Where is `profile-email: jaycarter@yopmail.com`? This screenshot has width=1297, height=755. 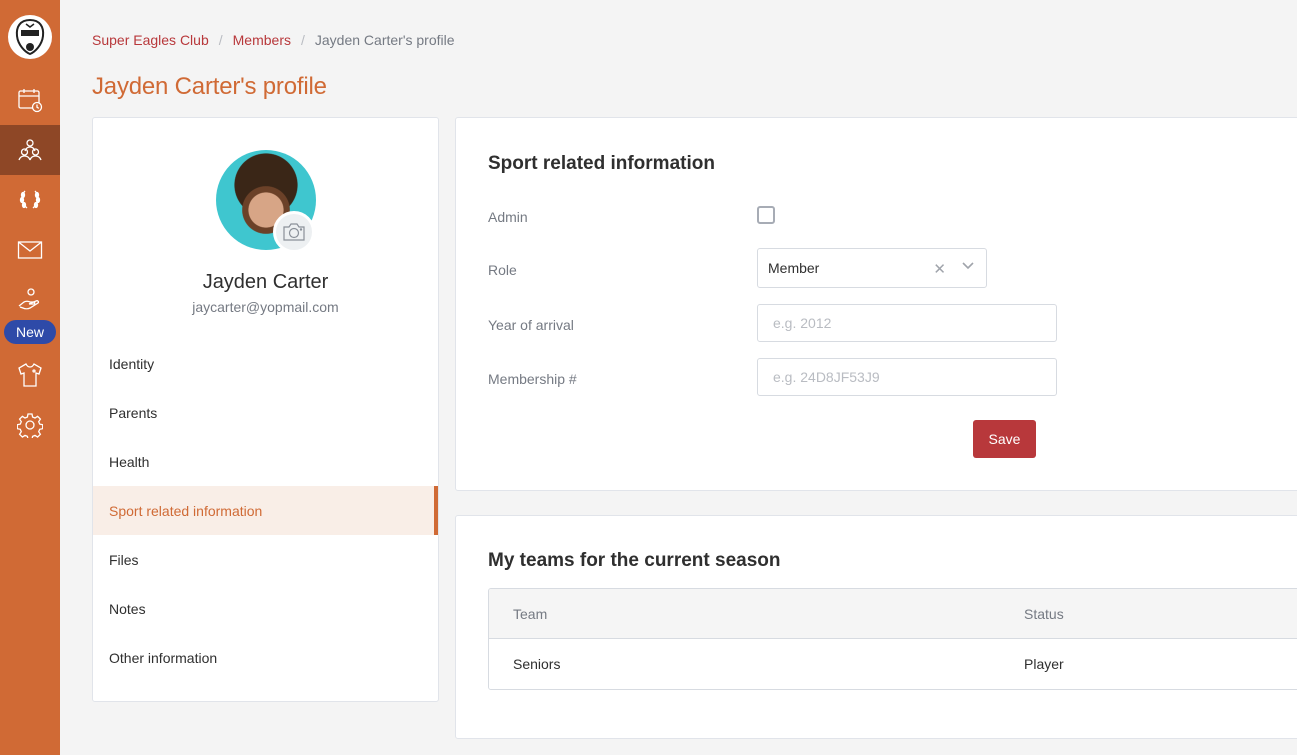
profile-email: jaycarter@yopmail.com is located at coordinates (265, 307).